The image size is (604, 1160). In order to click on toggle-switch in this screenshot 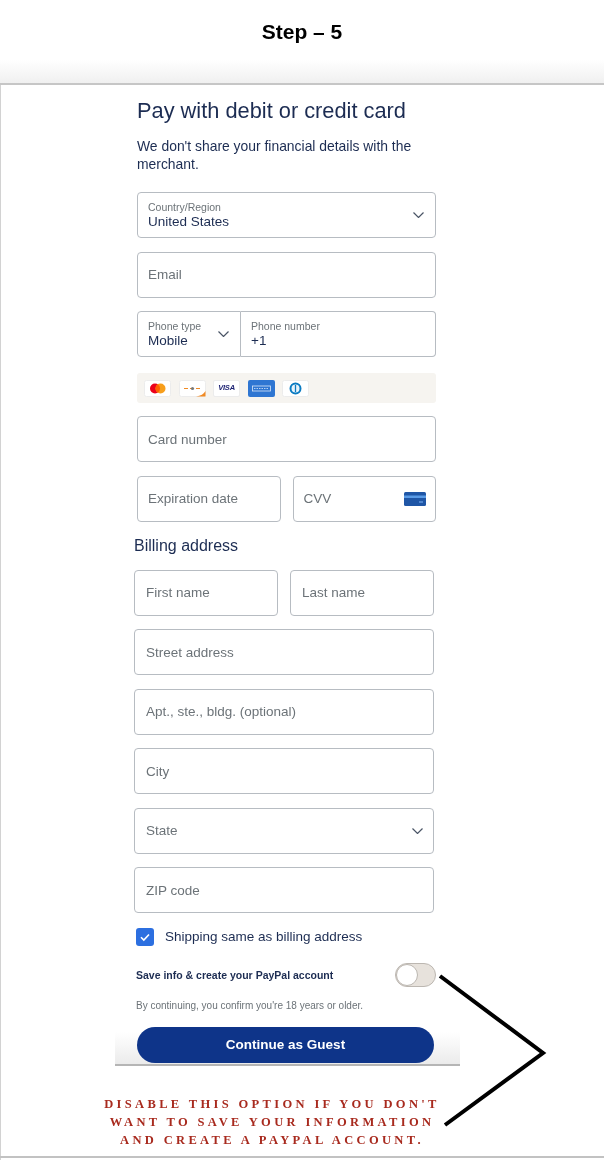, I will do `click(415, 975)`.